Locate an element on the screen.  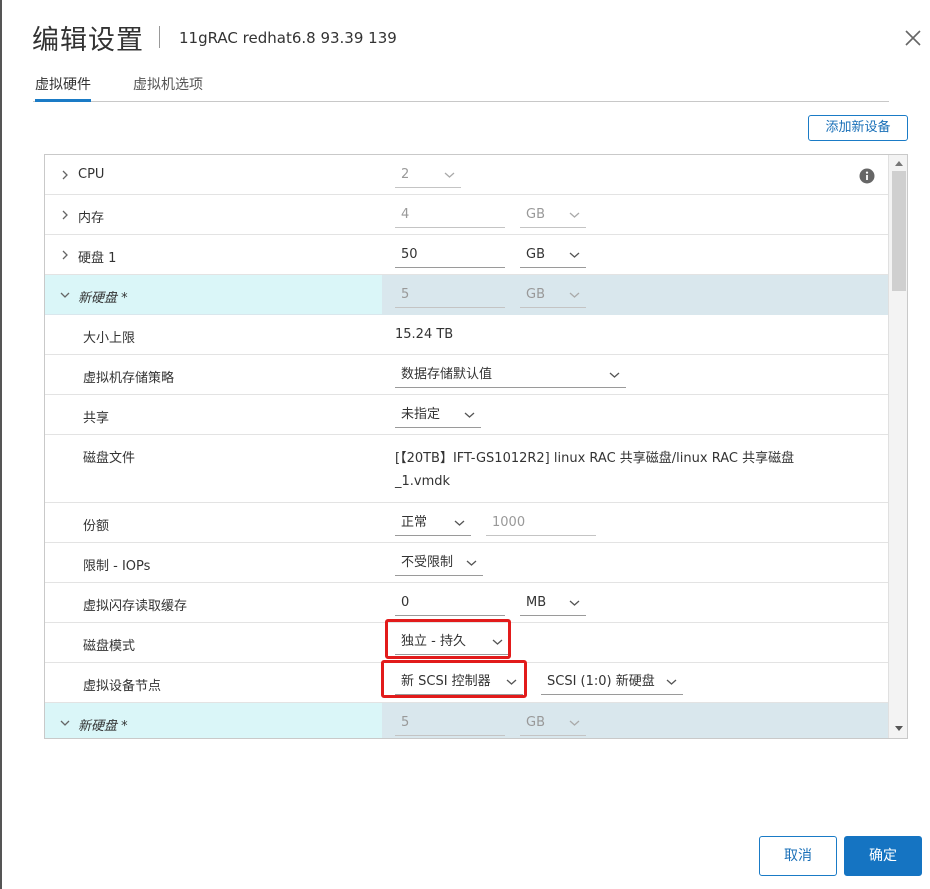
sharing-select: 未指定 is located at coordinates (438, 415).